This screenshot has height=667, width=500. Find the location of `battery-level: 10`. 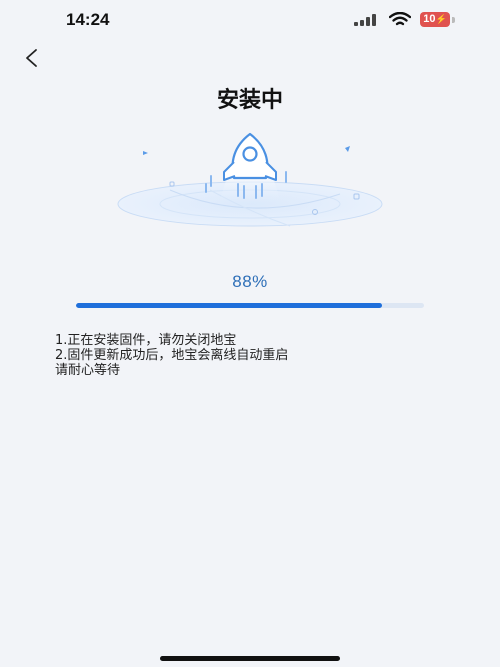

battery-level: 10 is located at coordinates (429, 19).